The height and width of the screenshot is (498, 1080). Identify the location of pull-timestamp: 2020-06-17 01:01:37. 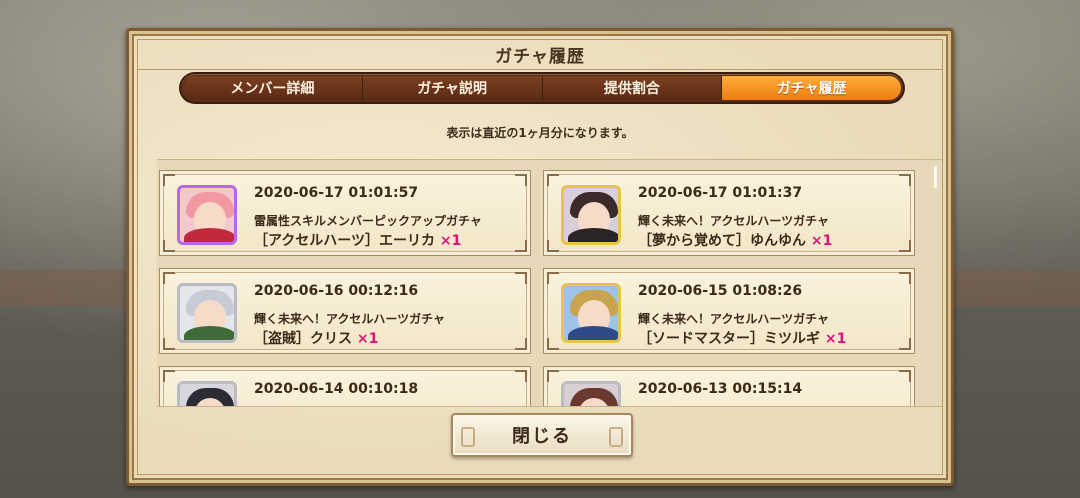
(720, 193).